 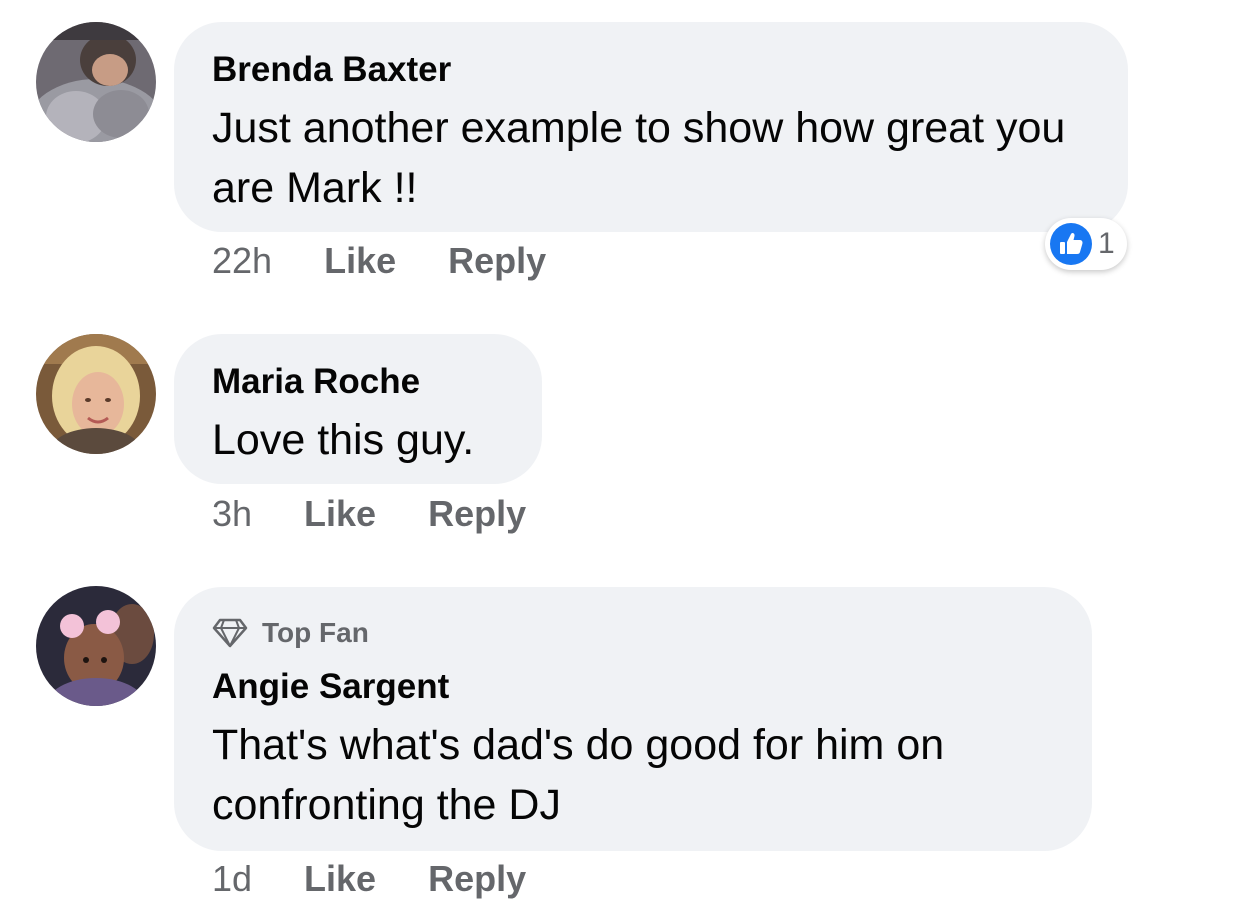 I want to click on comment-timestamp: 1d, so click(x=232, y=879).